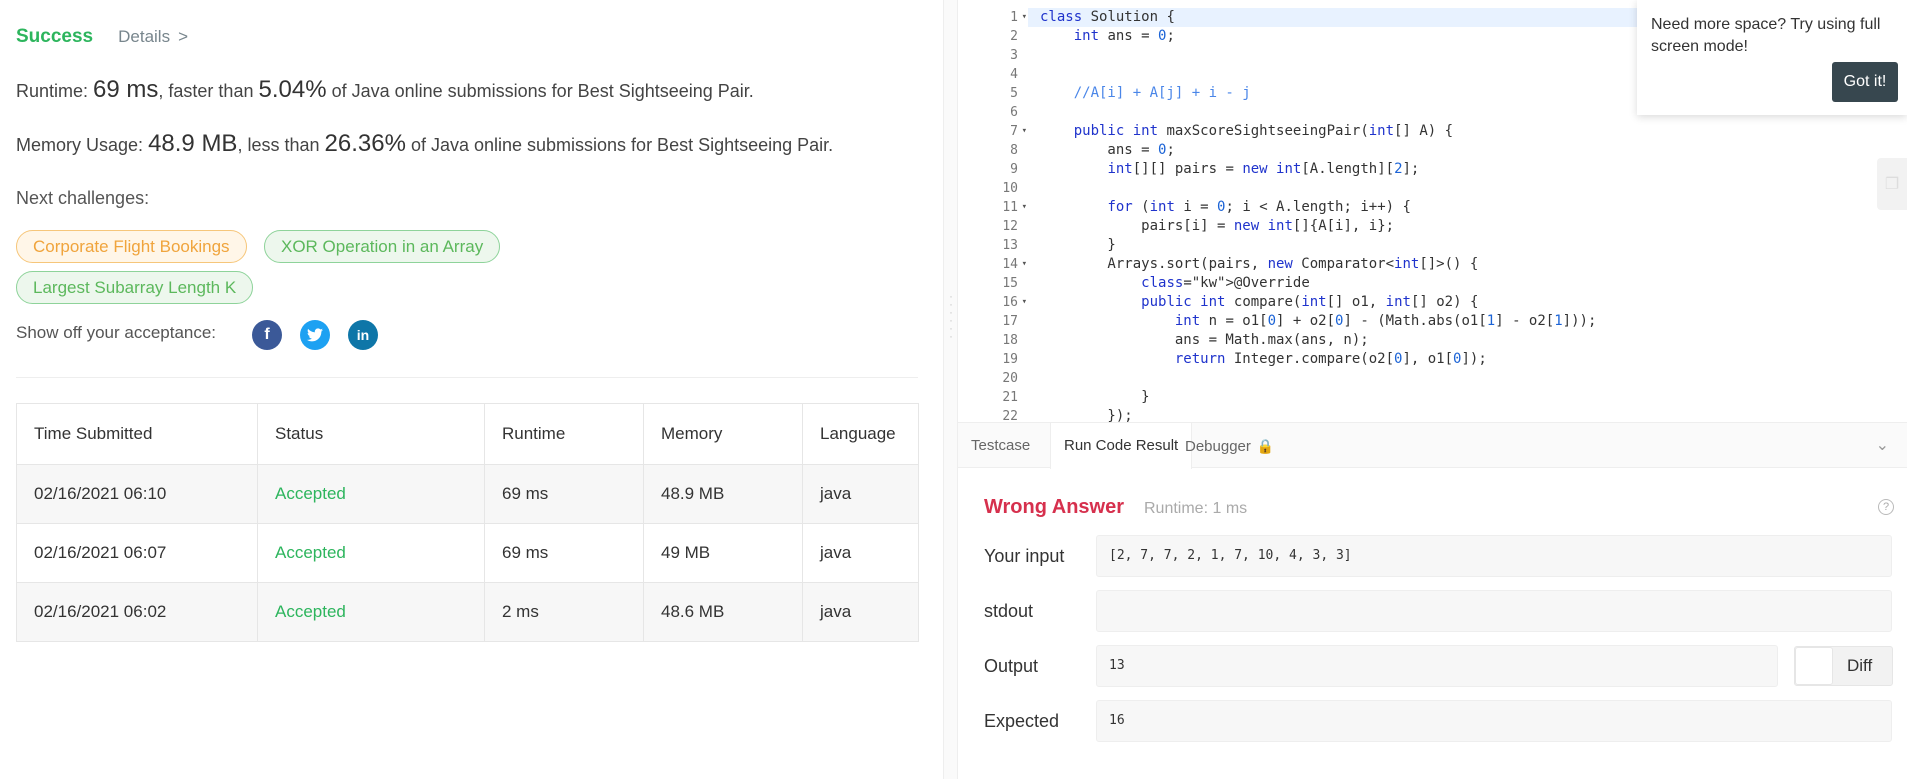  Describe the element at coordinates (52, 91) in the screenshot. I see `runtime-label: Runtime:` at that location.